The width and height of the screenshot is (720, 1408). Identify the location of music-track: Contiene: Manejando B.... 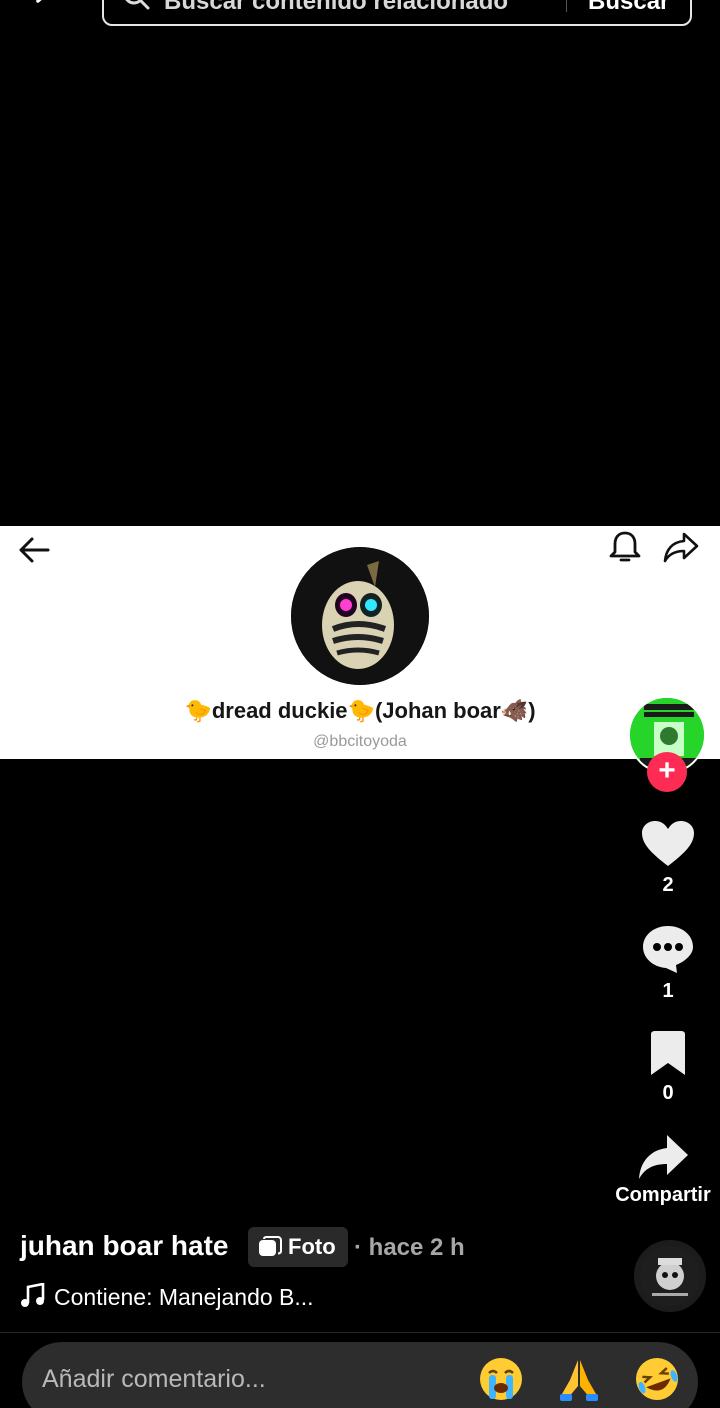
(184, 1297).